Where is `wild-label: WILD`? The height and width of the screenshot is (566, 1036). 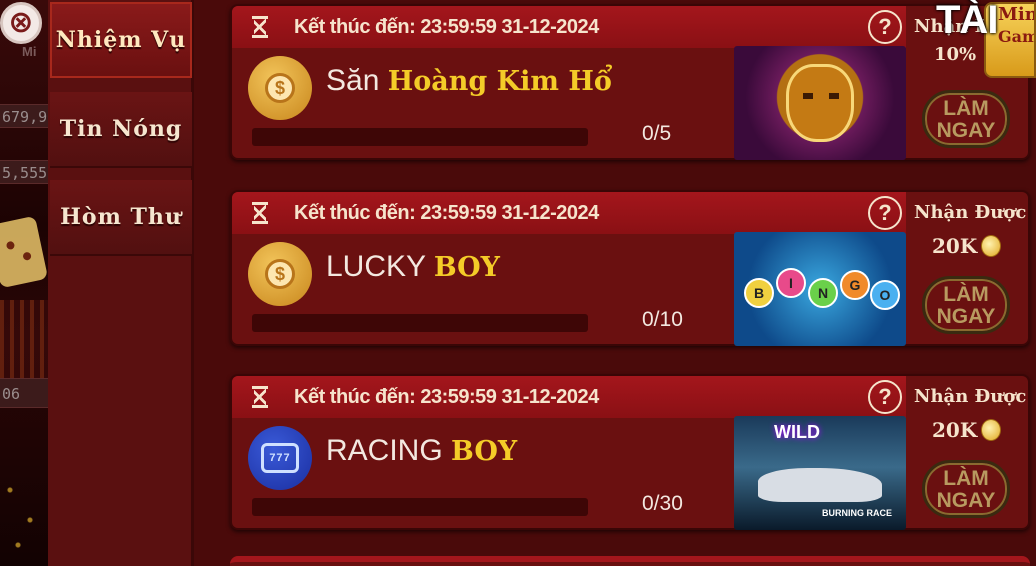
wild-label: WILD is located at coordinates (797, 432).